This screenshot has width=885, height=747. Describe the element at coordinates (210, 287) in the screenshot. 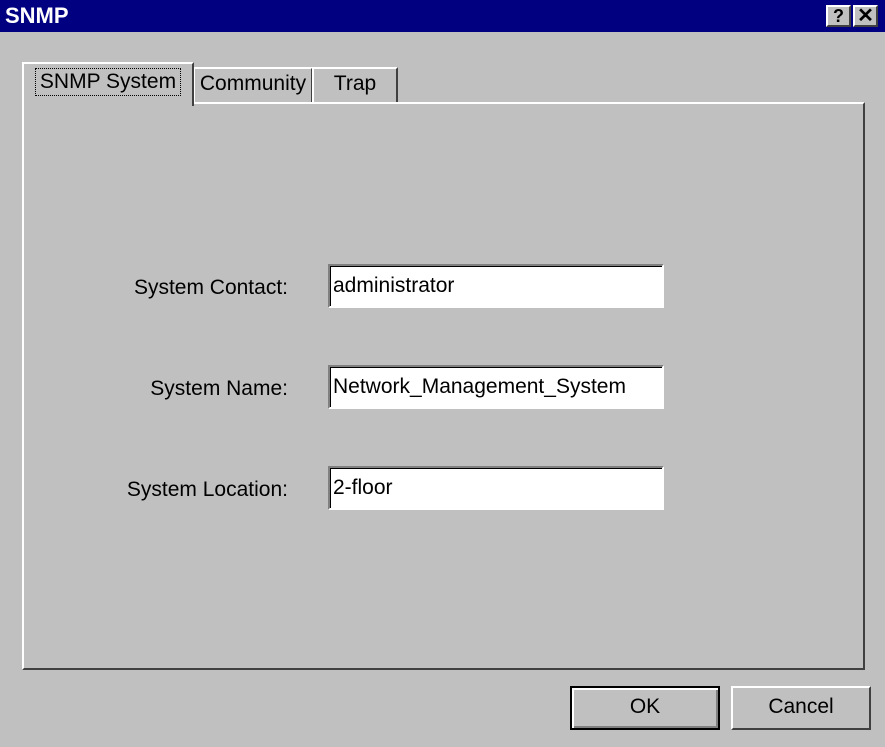

I see `system-contact-label: System Contact:` at that location.